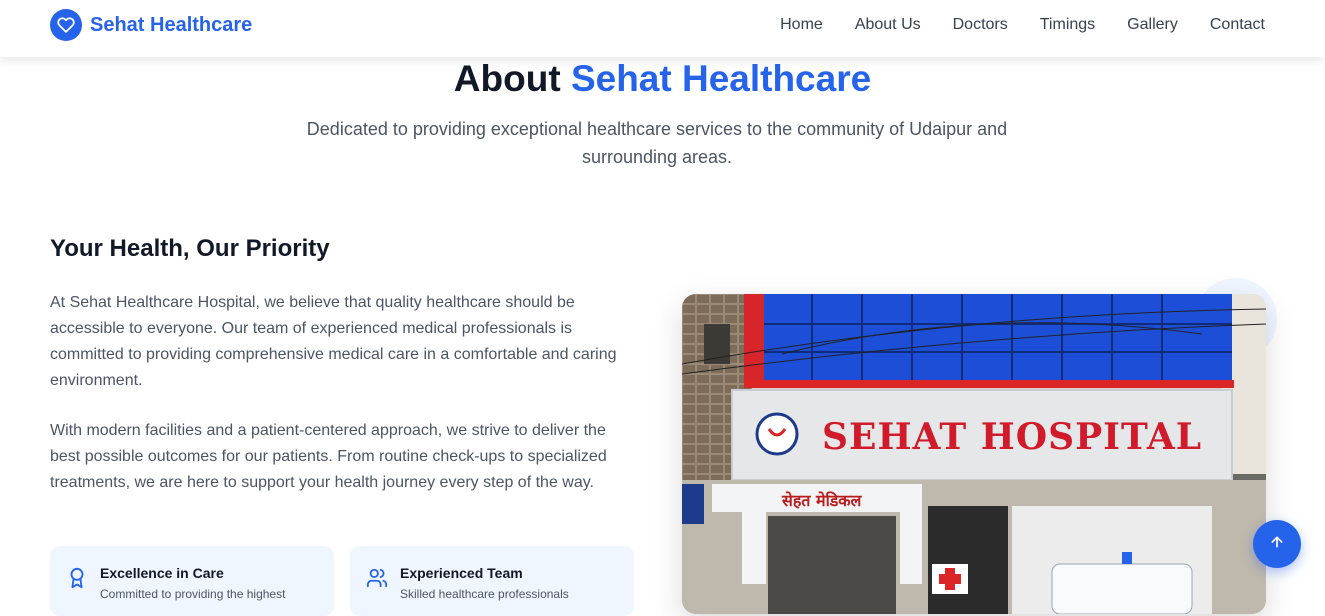 The width and height of the screenshot is (1325, 616). I want to click on feature-description: Skilled healthcare professionals, so click(484, 594).